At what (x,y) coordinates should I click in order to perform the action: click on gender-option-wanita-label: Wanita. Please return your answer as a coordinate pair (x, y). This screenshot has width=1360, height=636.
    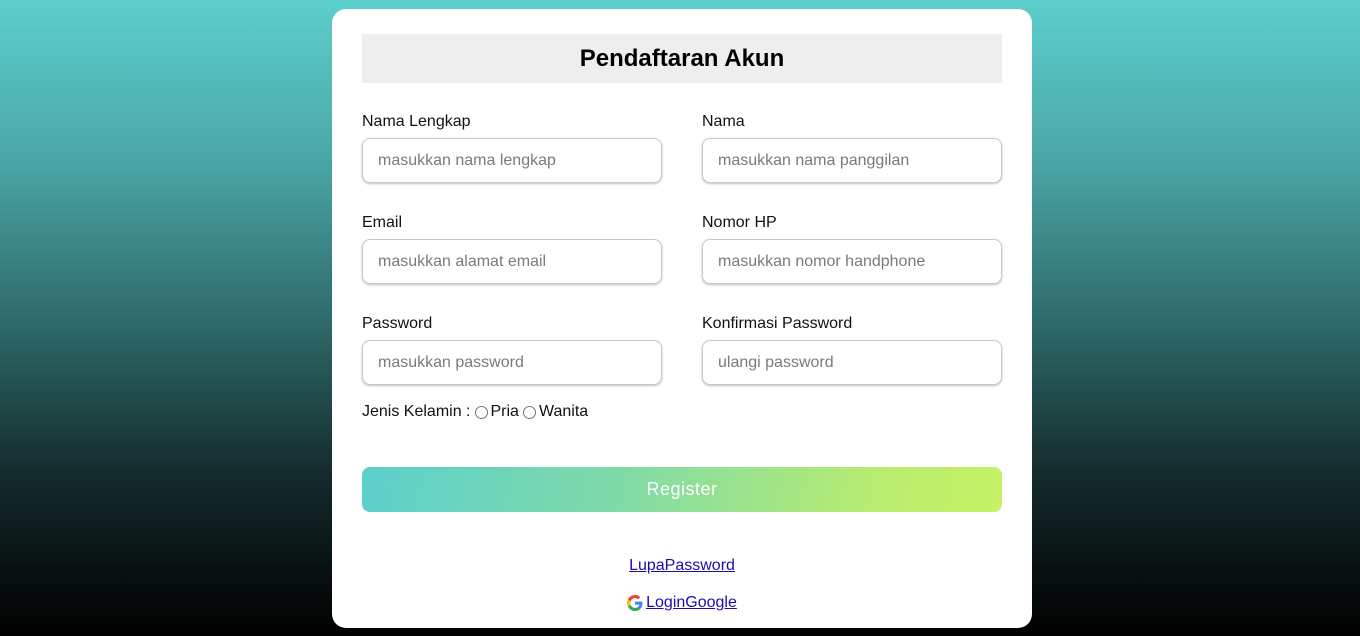
    Looking at the image, I should click on (563, 411).